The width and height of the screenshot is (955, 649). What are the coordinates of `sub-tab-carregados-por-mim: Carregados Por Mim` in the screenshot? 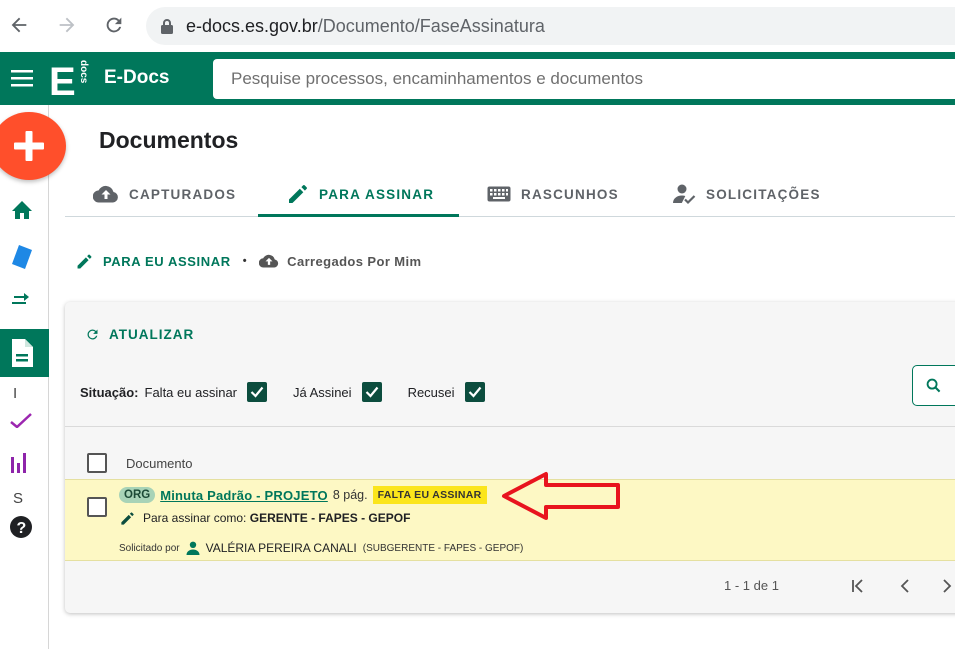 It's located at (354, 261).